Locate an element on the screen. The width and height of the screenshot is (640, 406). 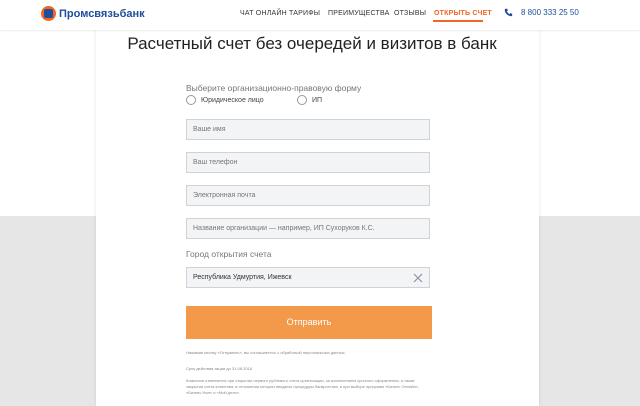
city-label: Город открытия счета is located at coordinates (229, 254).